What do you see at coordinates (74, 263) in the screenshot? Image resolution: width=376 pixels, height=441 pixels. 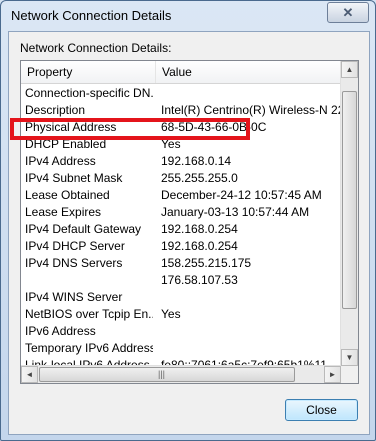 I see `property-cell: IPv4 DNS Servers` at bounding box center [74, 263].